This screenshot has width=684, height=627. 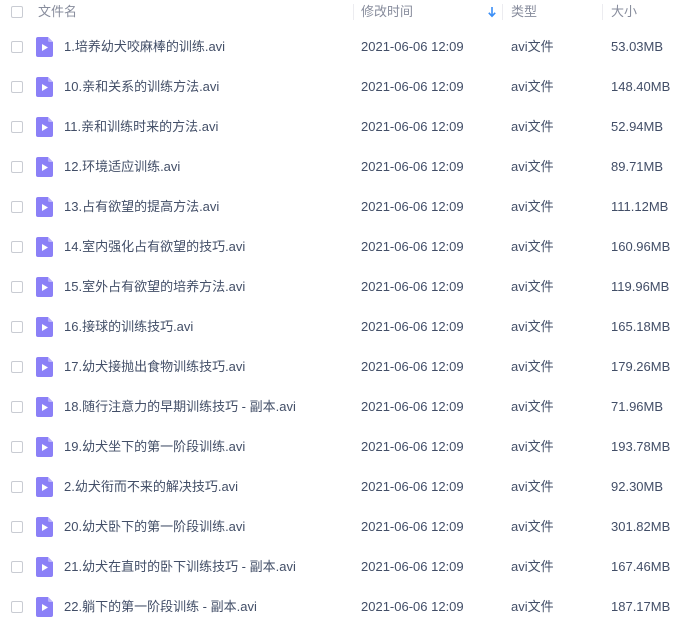 I want to click on file-name: 1.培养幼犬咬麻棒的训练.avi, so click(x=144, y=47).